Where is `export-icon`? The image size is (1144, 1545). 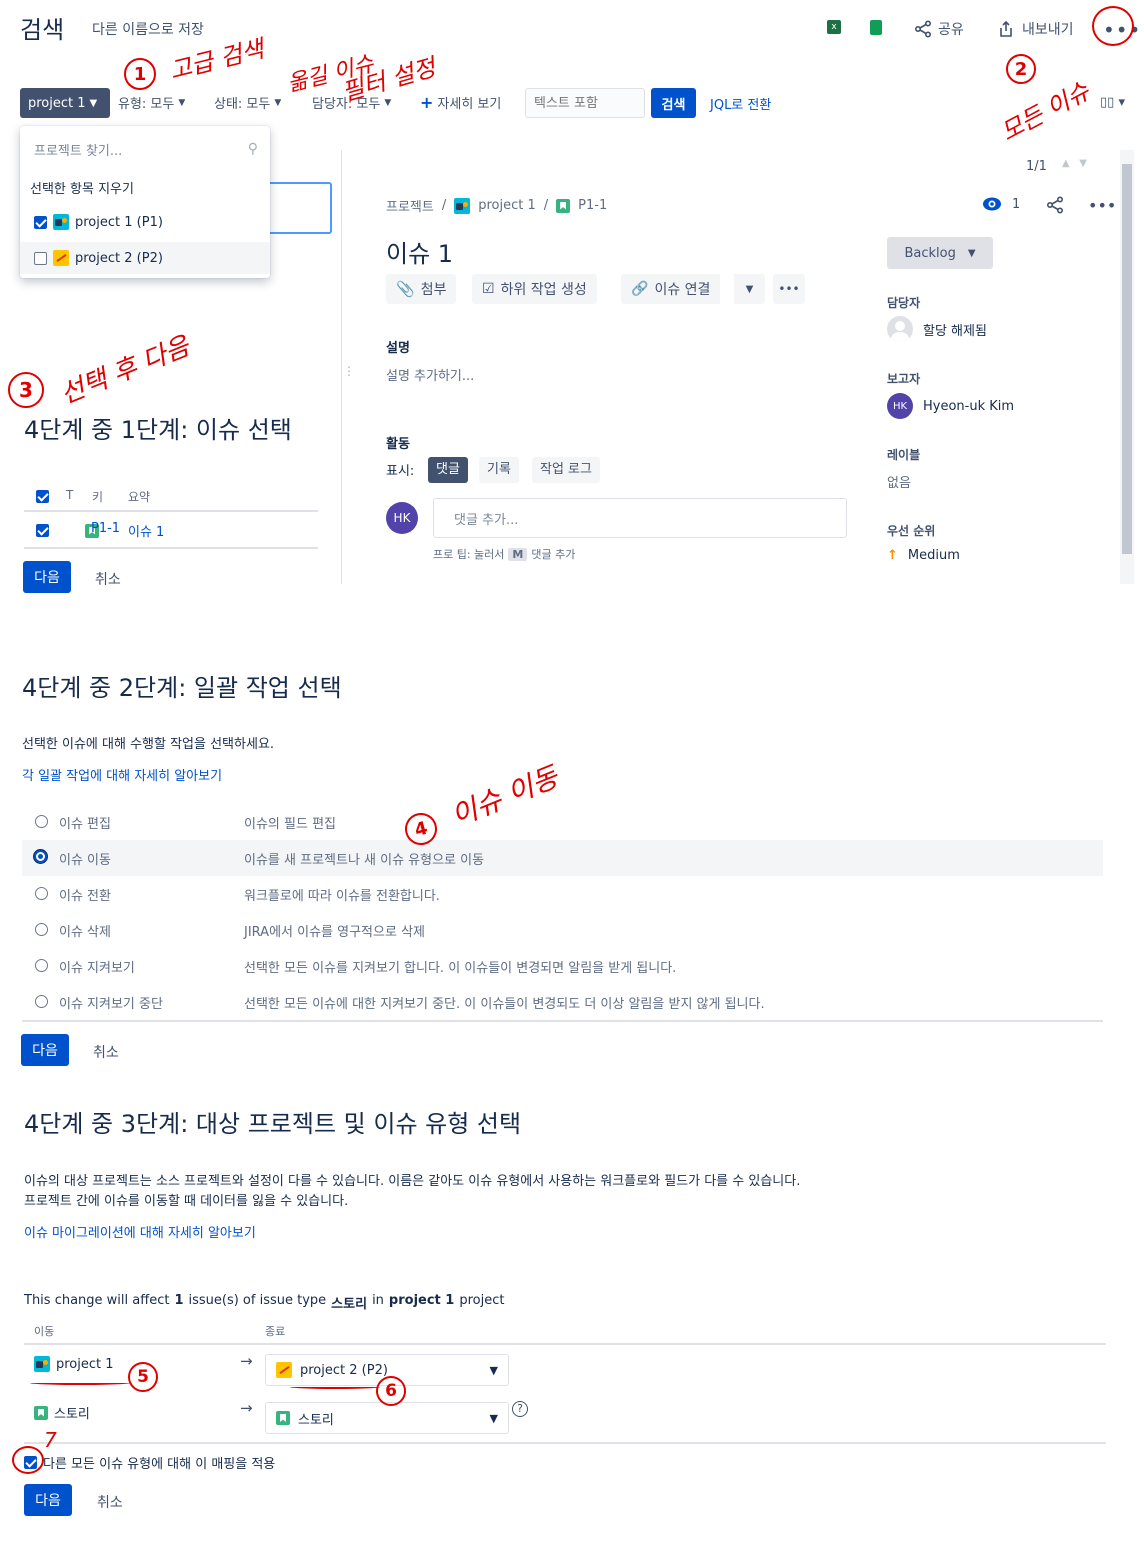
export-icon is located at coordinates (1006, 28).